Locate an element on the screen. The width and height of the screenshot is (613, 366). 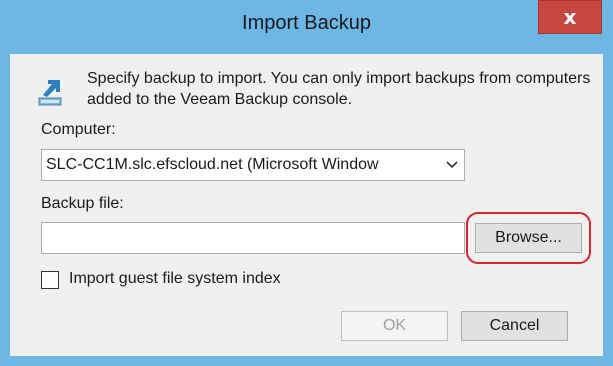
cancel-button: Cancel is located at coordinates (514, 326).